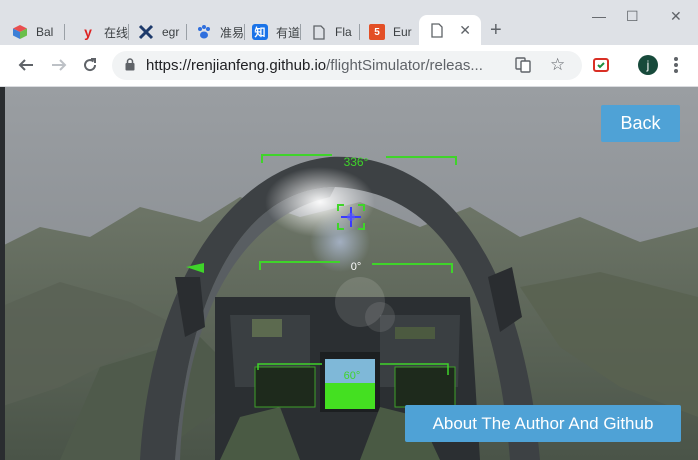  Describe the element at coordinates (26, 65) in the screenshot. I see `back-arrow-icon` at that location.